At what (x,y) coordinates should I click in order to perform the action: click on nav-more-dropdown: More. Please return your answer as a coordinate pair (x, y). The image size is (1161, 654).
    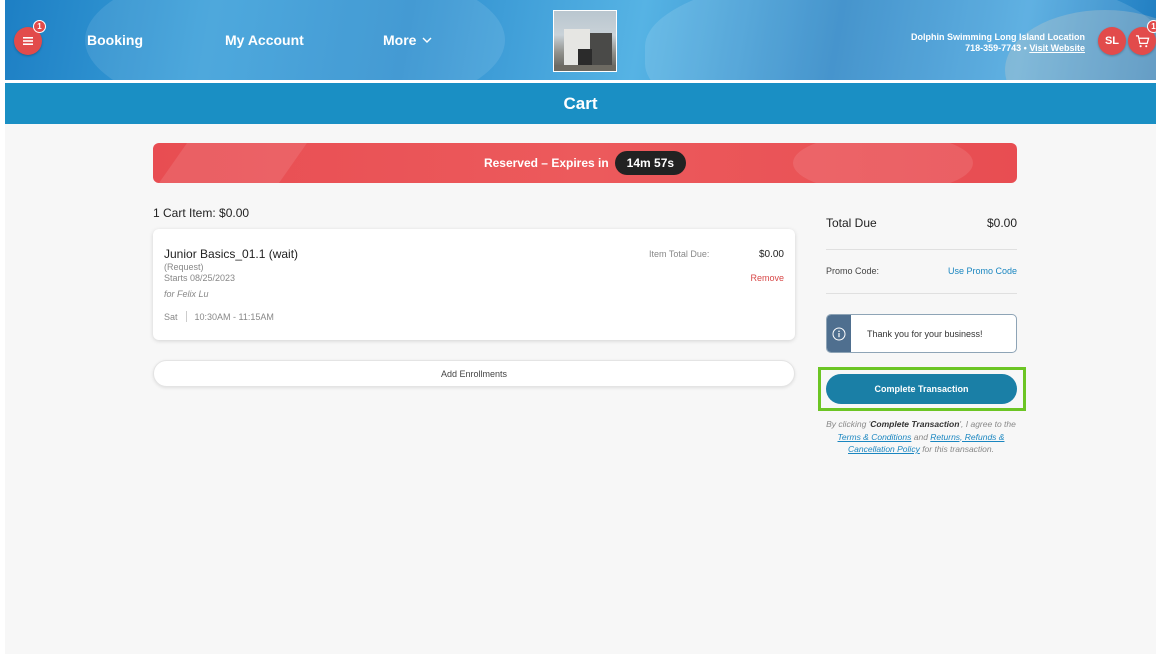
    Looking at the image, I should click on (407, 40).